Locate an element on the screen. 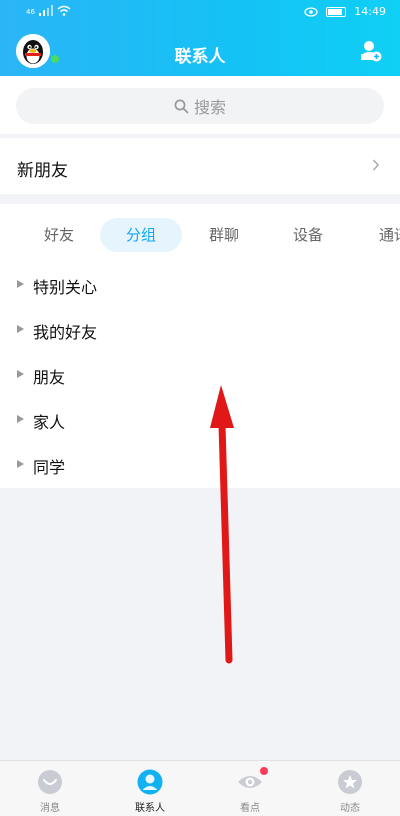 This screenshot has width=400, height=816. status-right: 14:49 is located at coordinates (345, 11).